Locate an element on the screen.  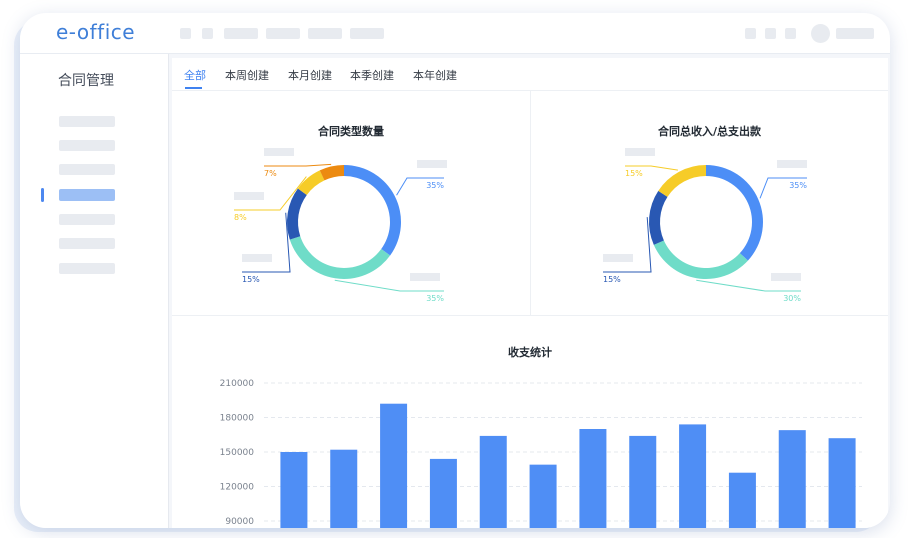
tab-this-week: 本周创建 is located at coordinates (247, 75).